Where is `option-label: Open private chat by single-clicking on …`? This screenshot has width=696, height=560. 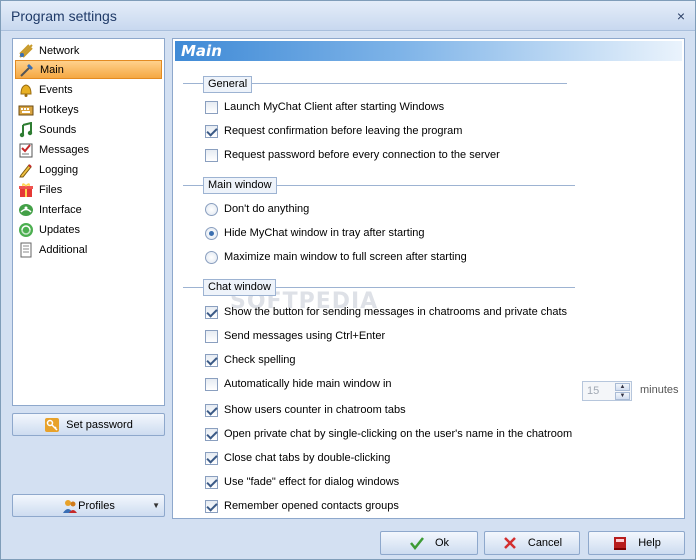
option-label: Open private chat by single-clicking on … is located at coordinates (398, 434).